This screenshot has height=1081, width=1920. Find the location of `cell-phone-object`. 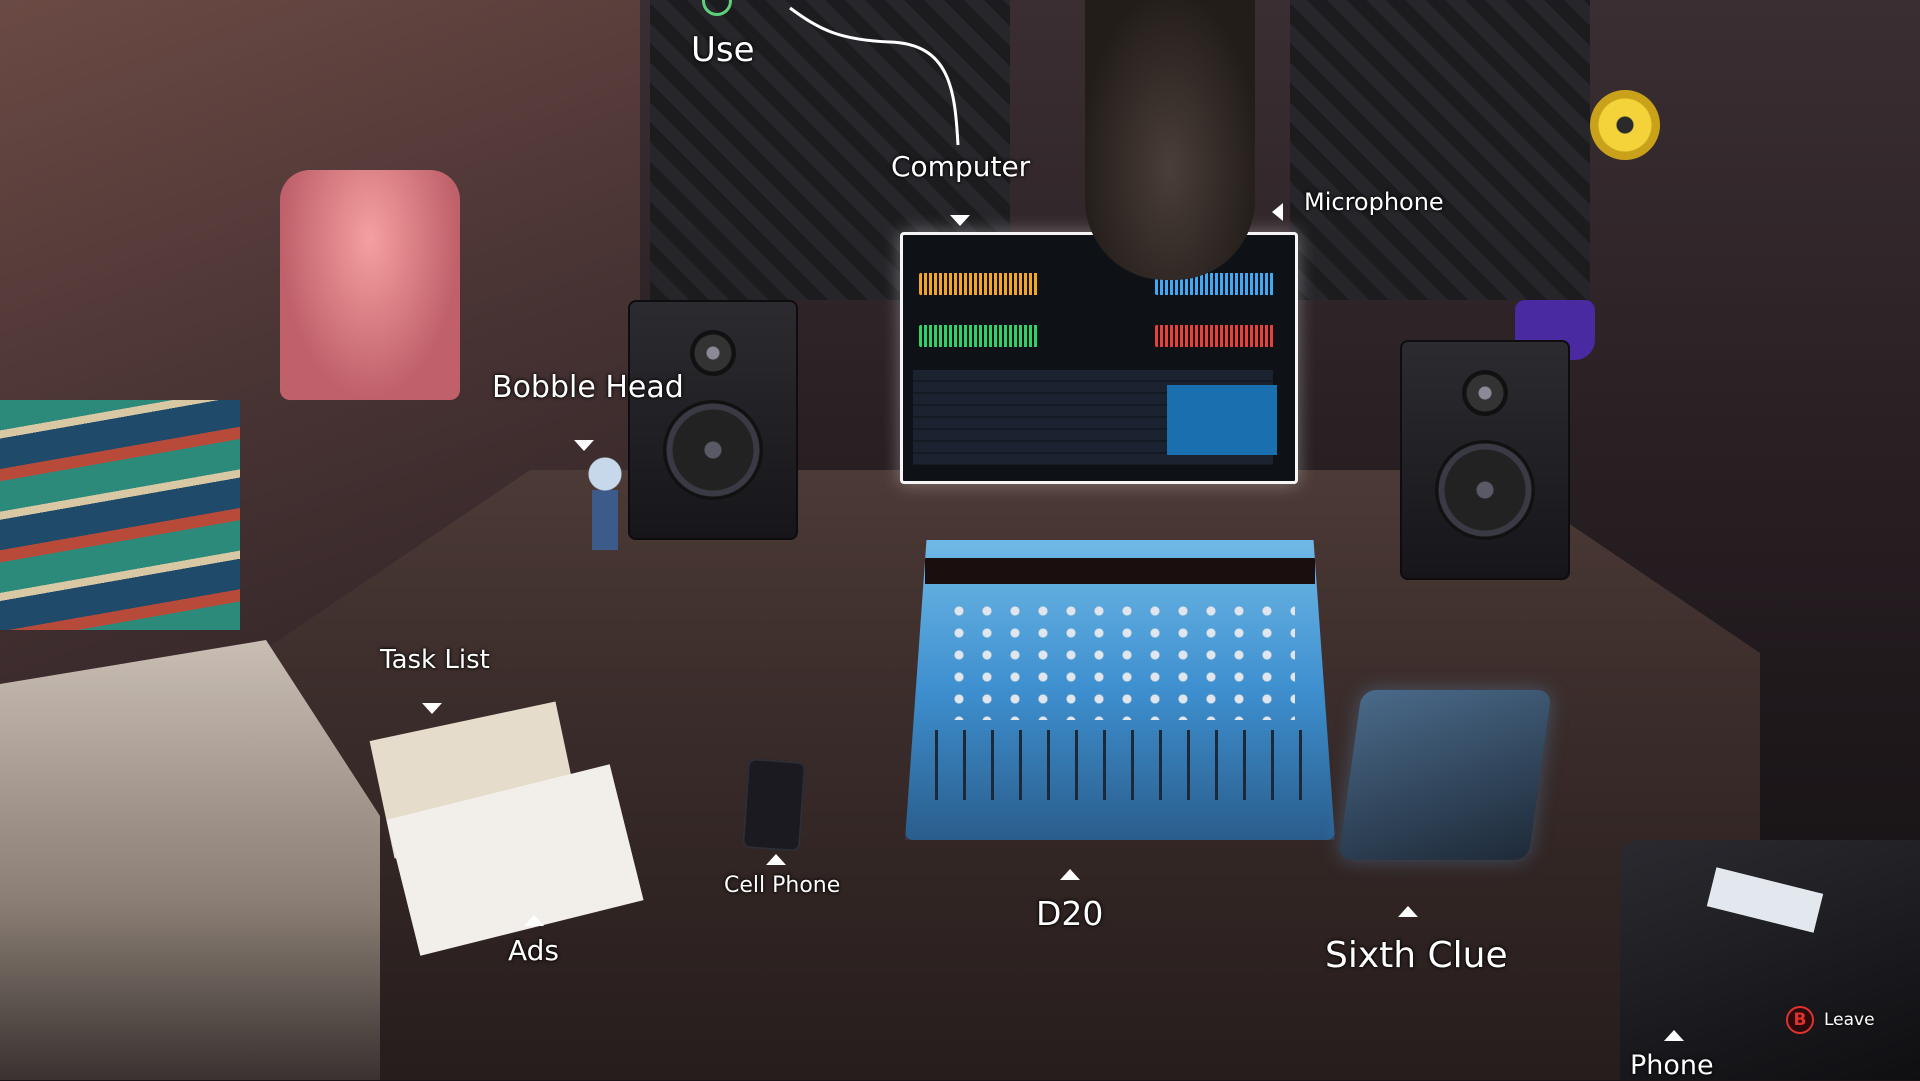

cell-phone-object is located at coordinates (774, 805).